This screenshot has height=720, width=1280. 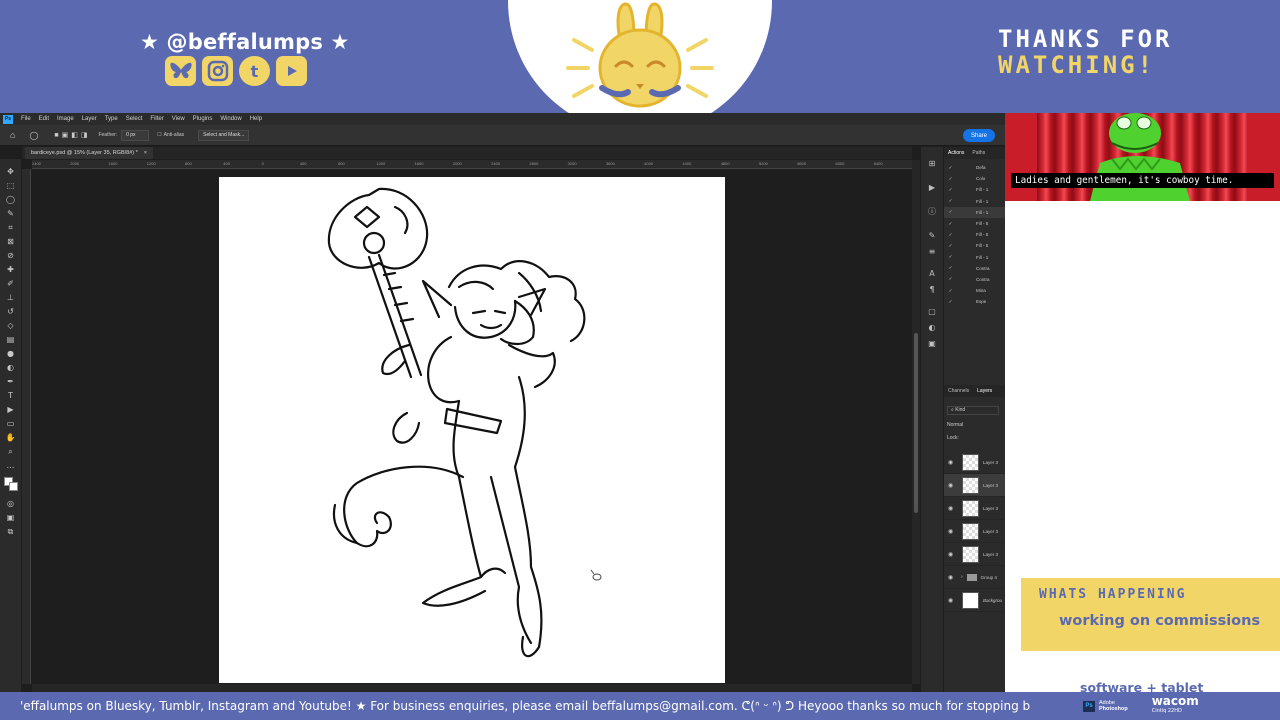 What do you see at coordinates (10, 451) in the screenshot?
I see `zoom-tool-icon: ⌕` at bounding box center [10, 451].